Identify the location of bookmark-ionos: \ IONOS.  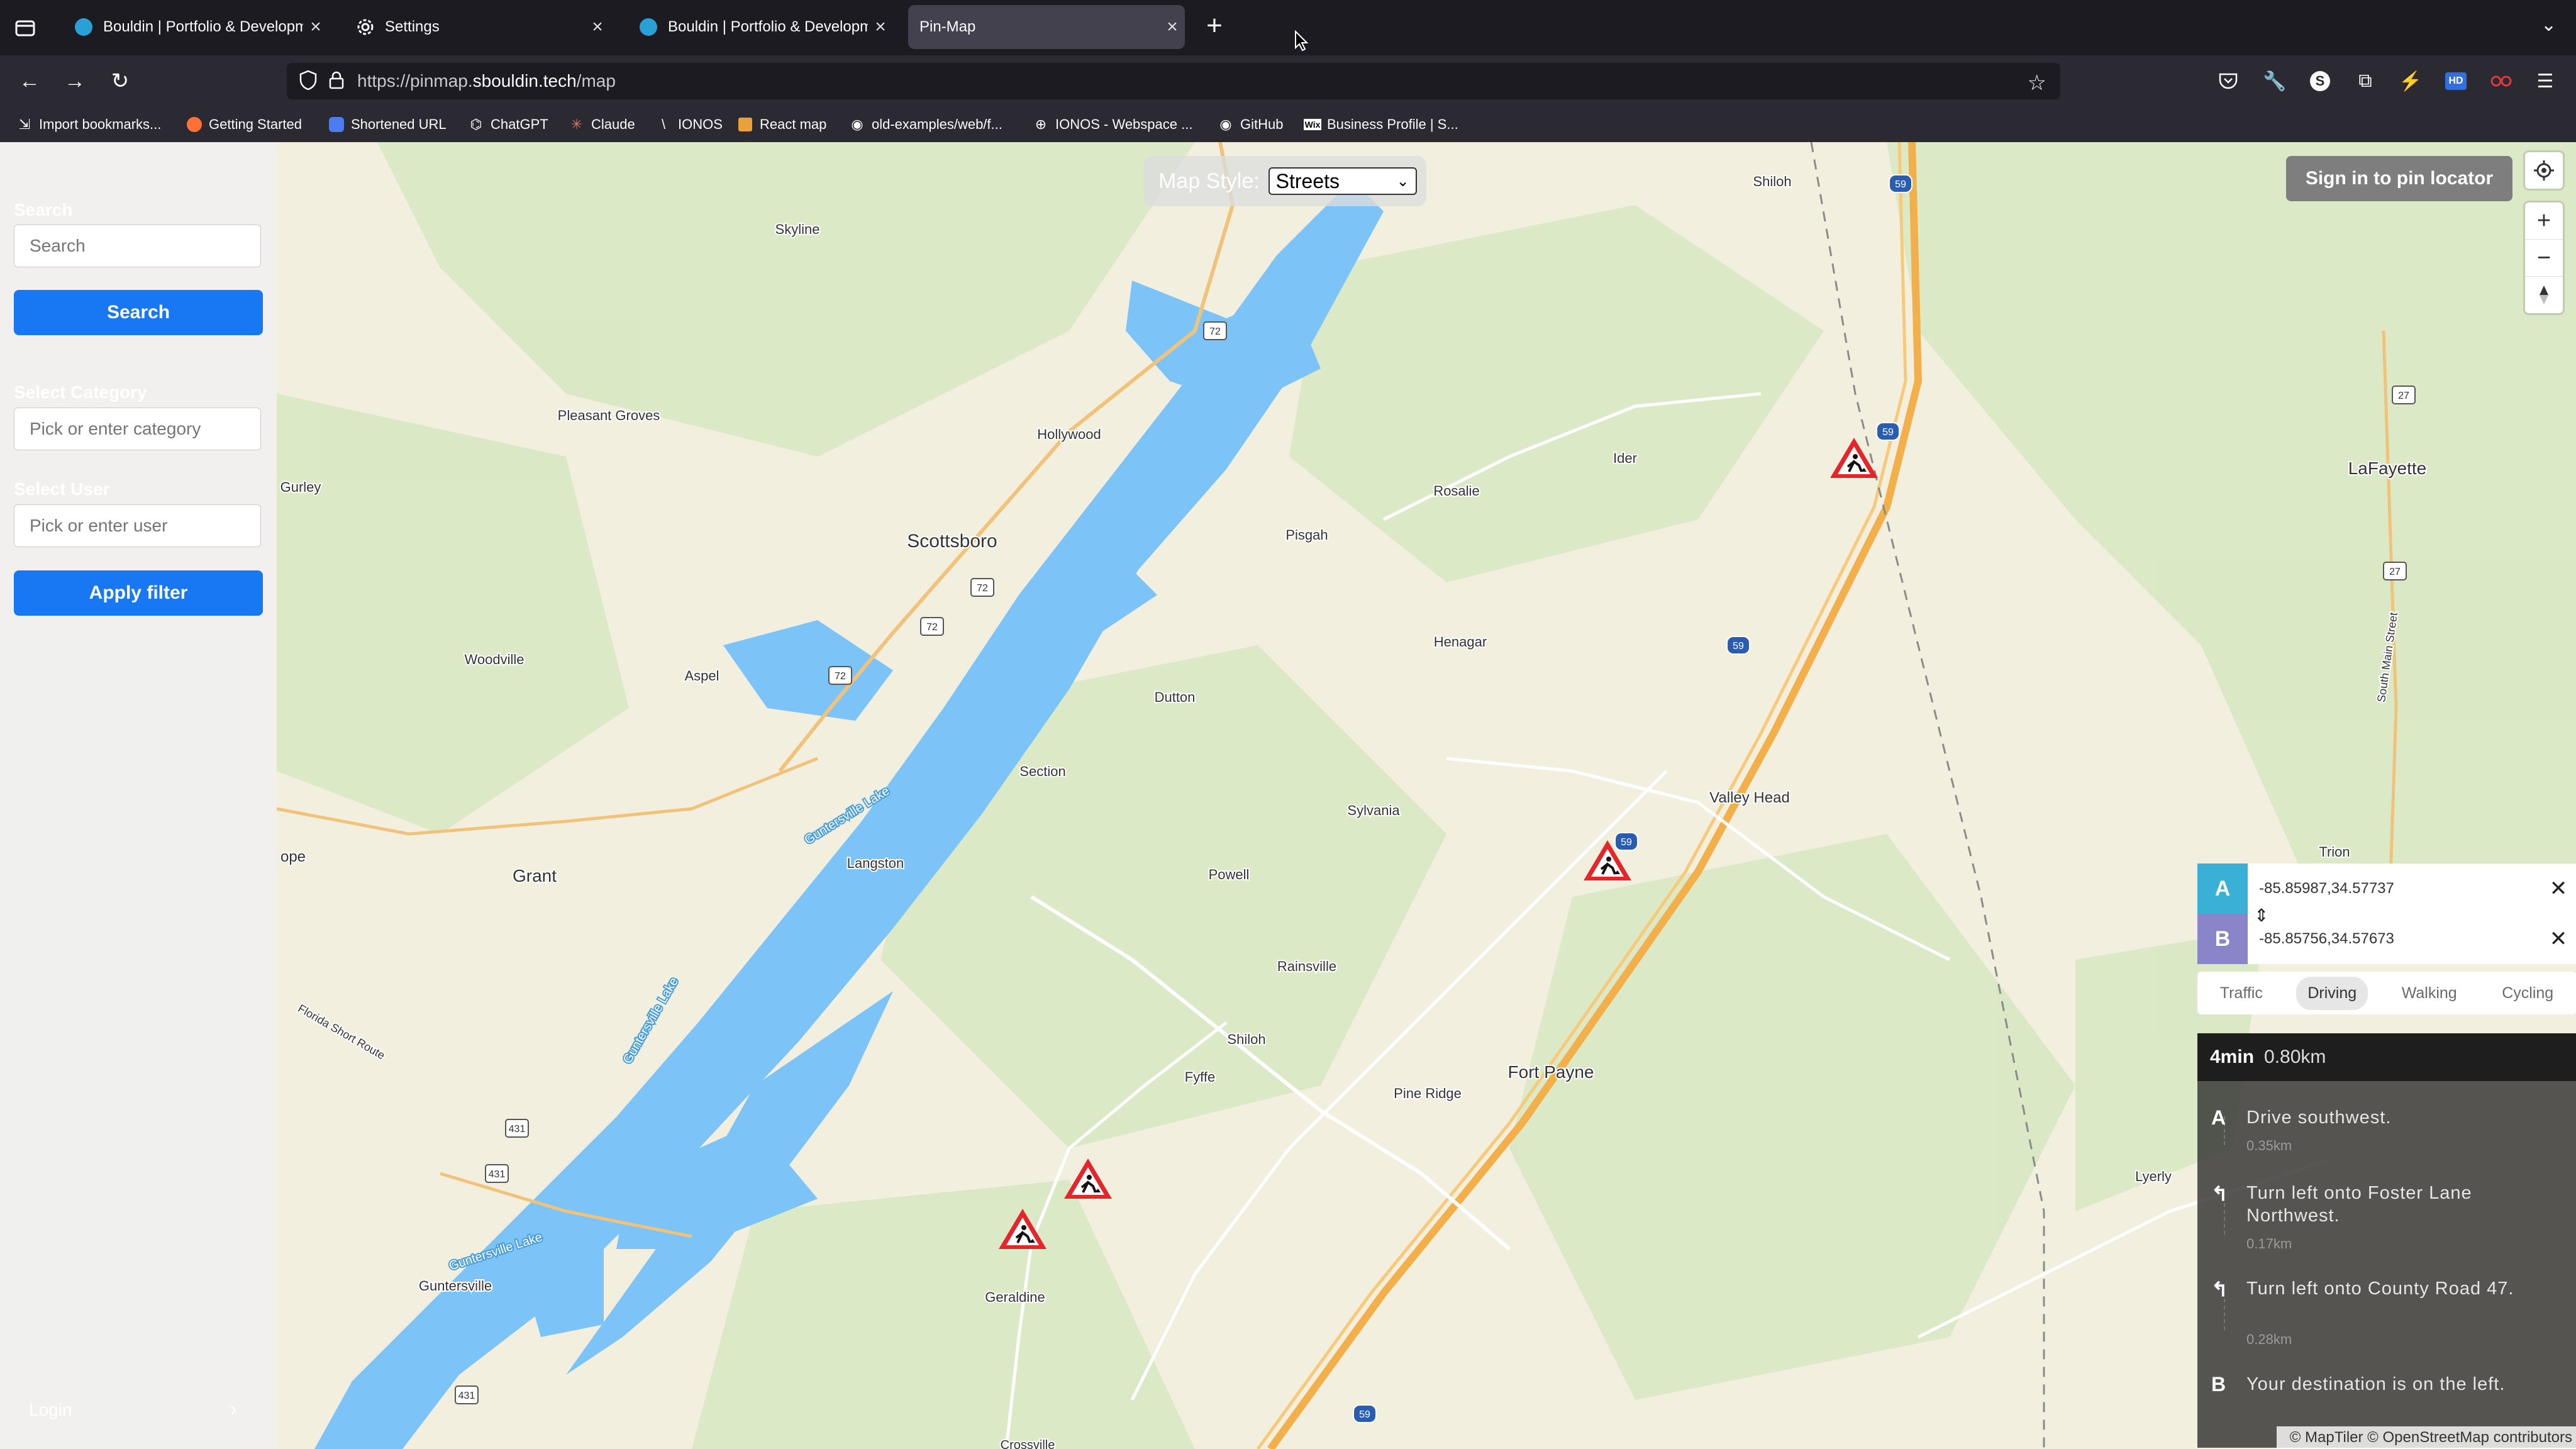
(689, 124).